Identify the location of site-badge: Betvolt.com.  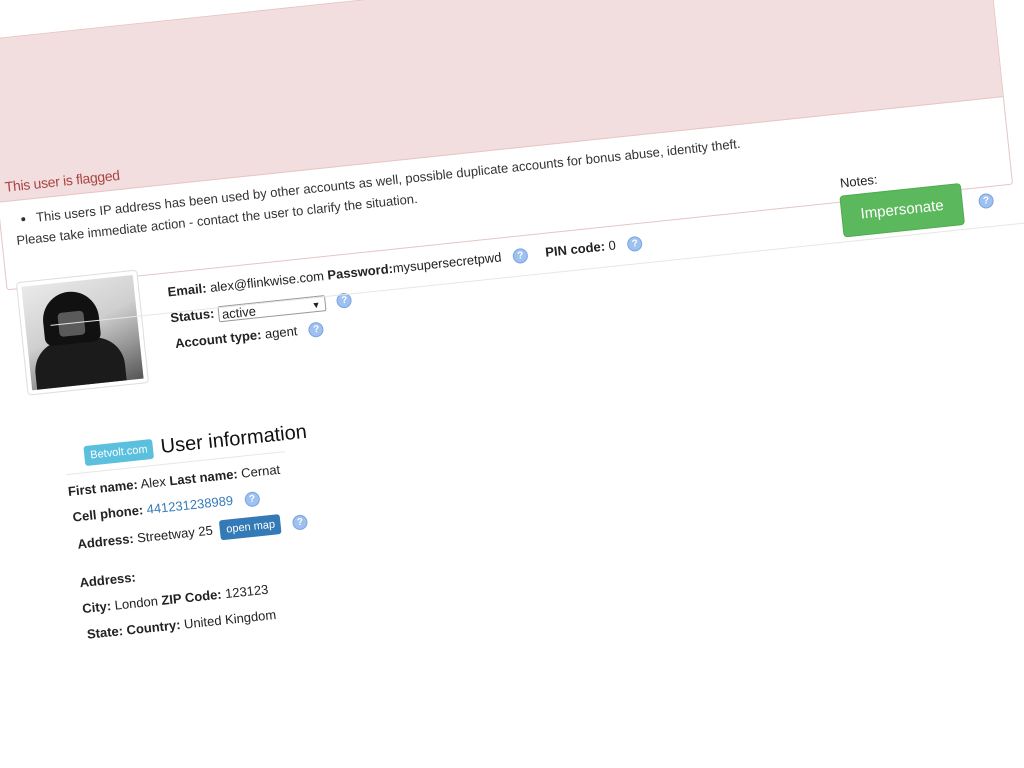
(119, 452).